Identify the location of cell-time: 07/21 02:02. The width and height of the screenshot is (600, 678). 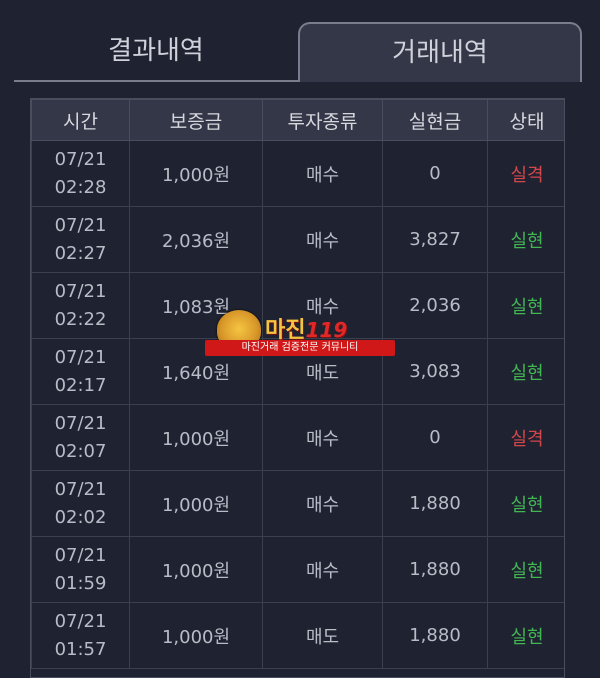
(80, 503).